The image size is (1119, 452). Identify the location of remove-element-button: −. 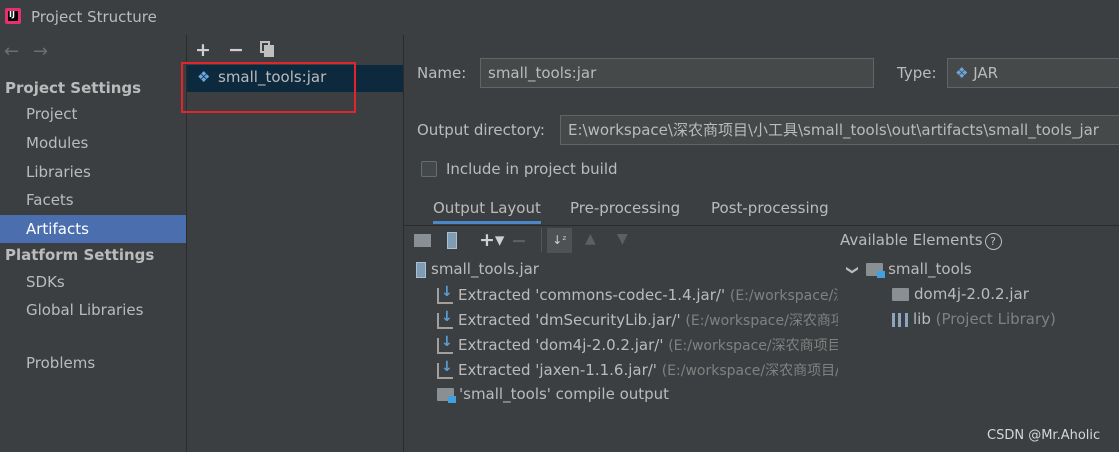
(519, 241).